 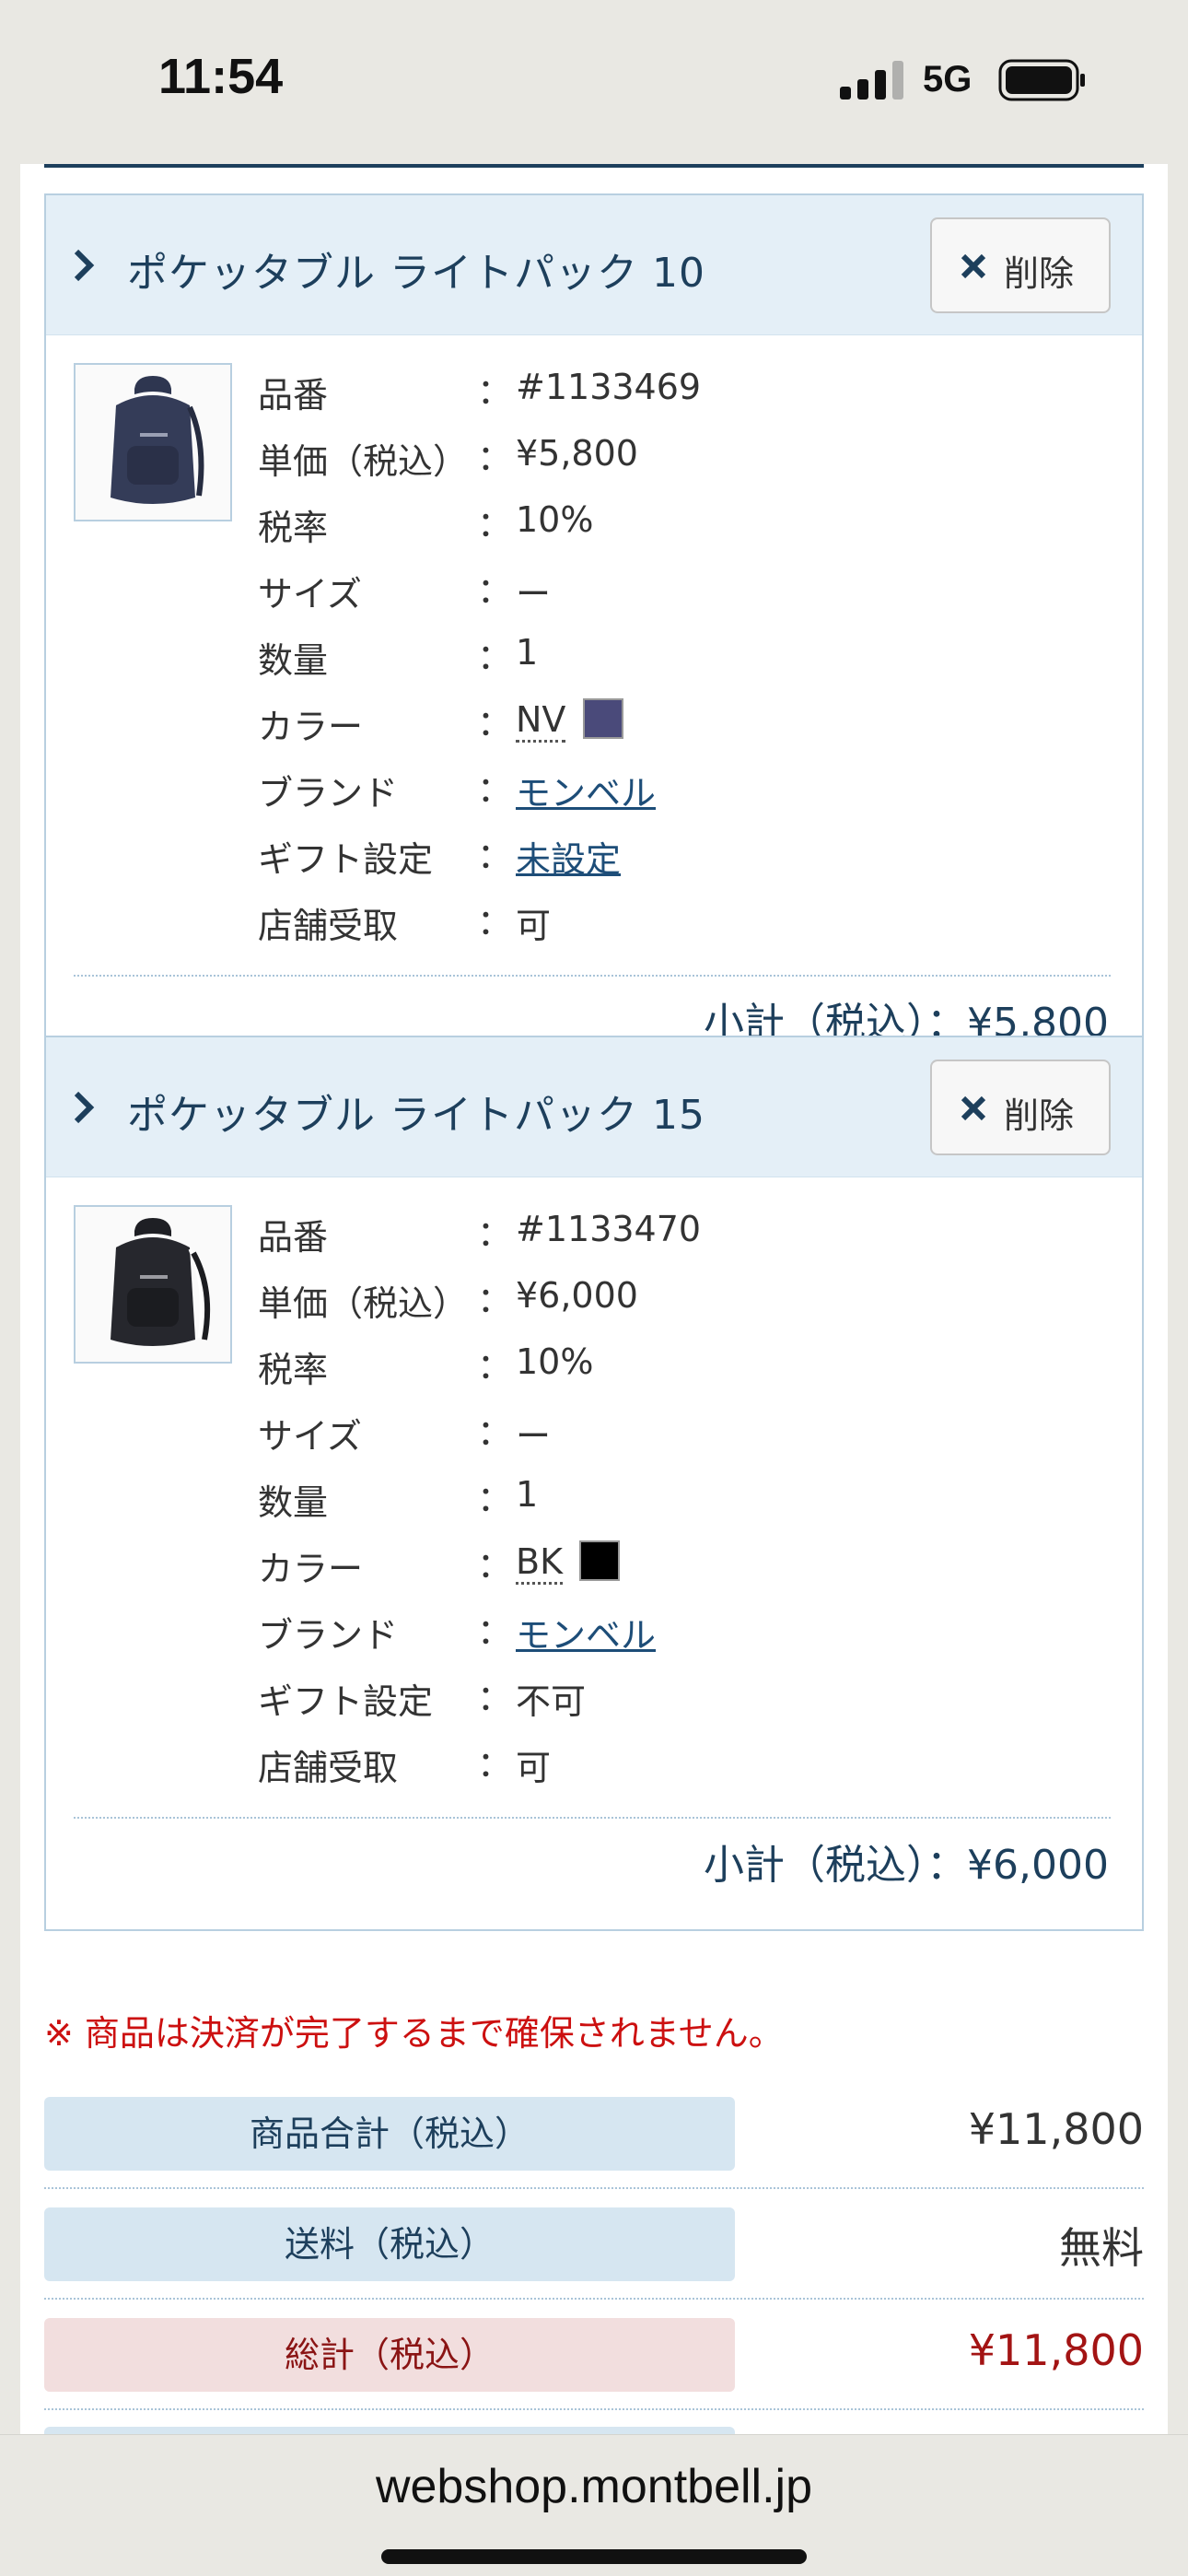 What do you see at coordinates (594, 2556) in the screenshot?
I see `home-indicator` at bounding box center [594, 2556].